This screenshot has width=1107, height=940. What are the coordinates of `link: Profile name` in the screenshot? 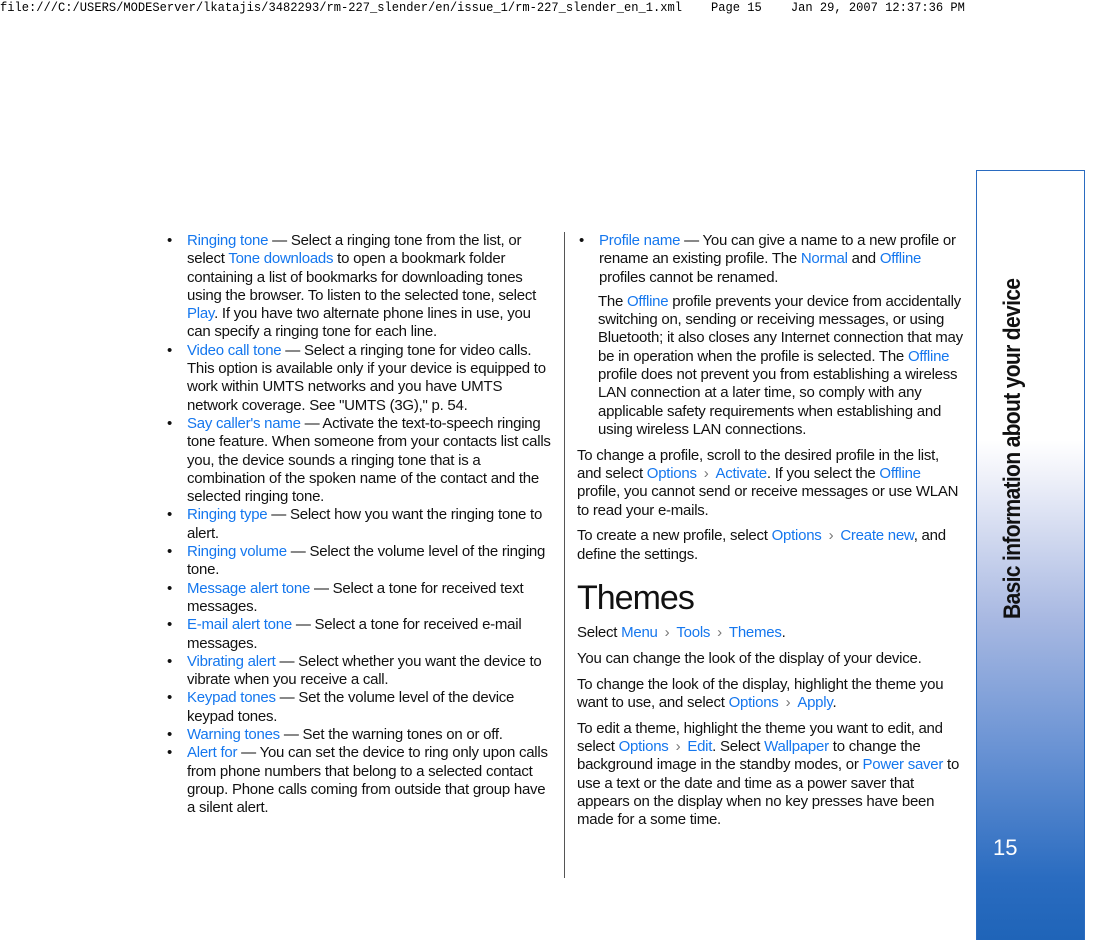 It's located at (639, 240).